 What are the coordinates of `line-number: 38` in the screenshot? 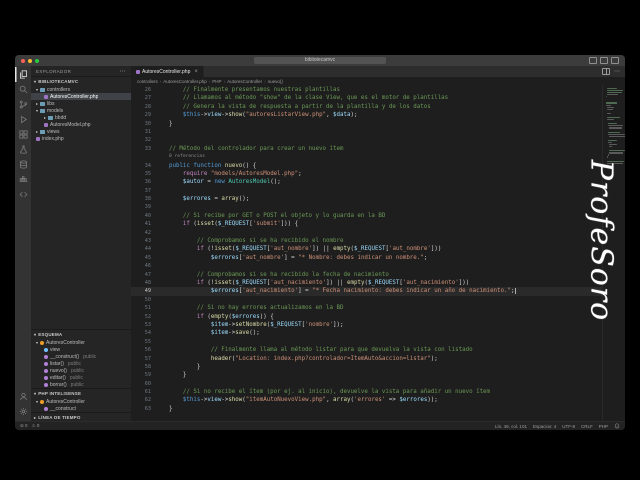 It's located at (143, 199).